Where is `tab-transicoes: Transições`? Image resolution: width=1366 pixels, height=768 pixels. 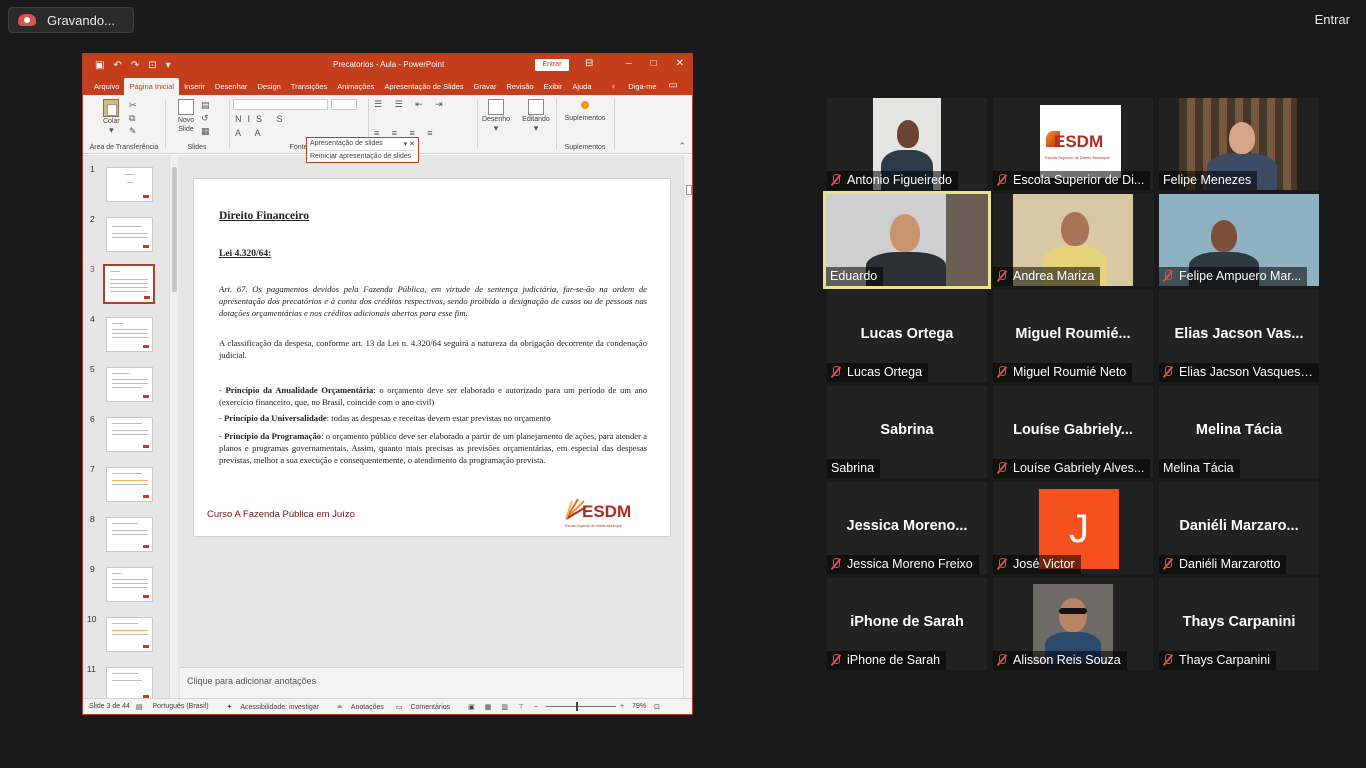 tab-transicoes: Transições is located at coordinates (309, 88).